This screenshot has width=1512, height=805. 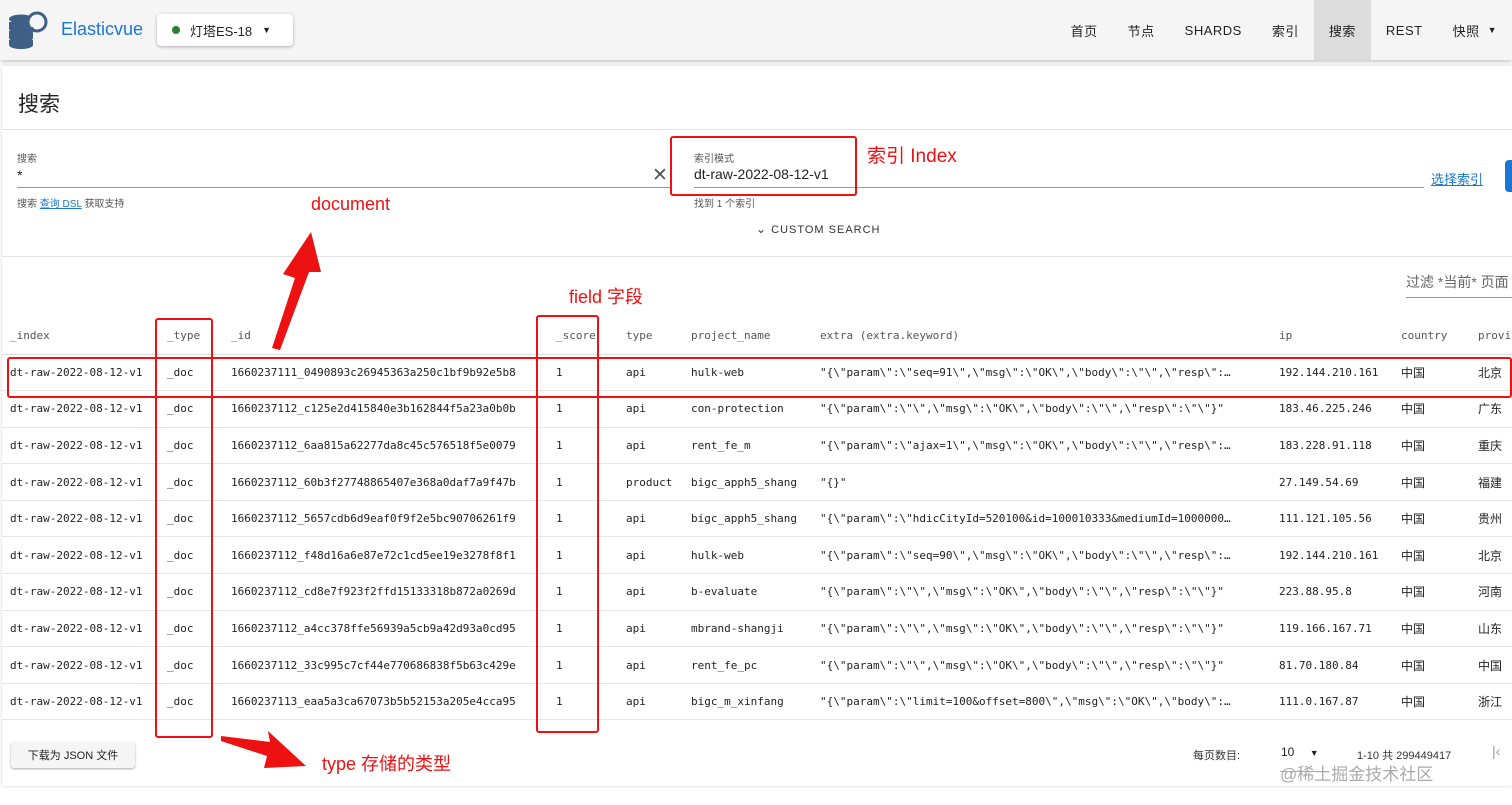 What do you see at coordinates (1431, 336) in the screenshot?
I see `column-header-country: country` at bounding box center [1431, 336].